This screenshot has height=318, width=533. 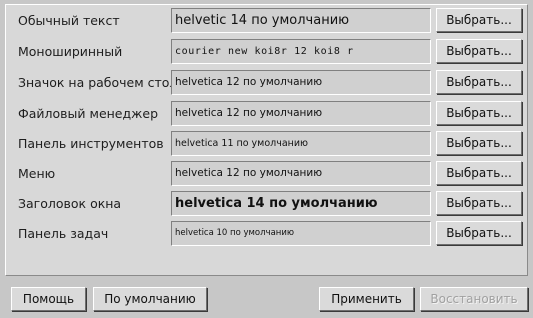 What do you see at coordinates (242, 143) in the screenshot?
I see `font-value-text: helvetica 11 по умолчанию` at bounding box center [242, 143].